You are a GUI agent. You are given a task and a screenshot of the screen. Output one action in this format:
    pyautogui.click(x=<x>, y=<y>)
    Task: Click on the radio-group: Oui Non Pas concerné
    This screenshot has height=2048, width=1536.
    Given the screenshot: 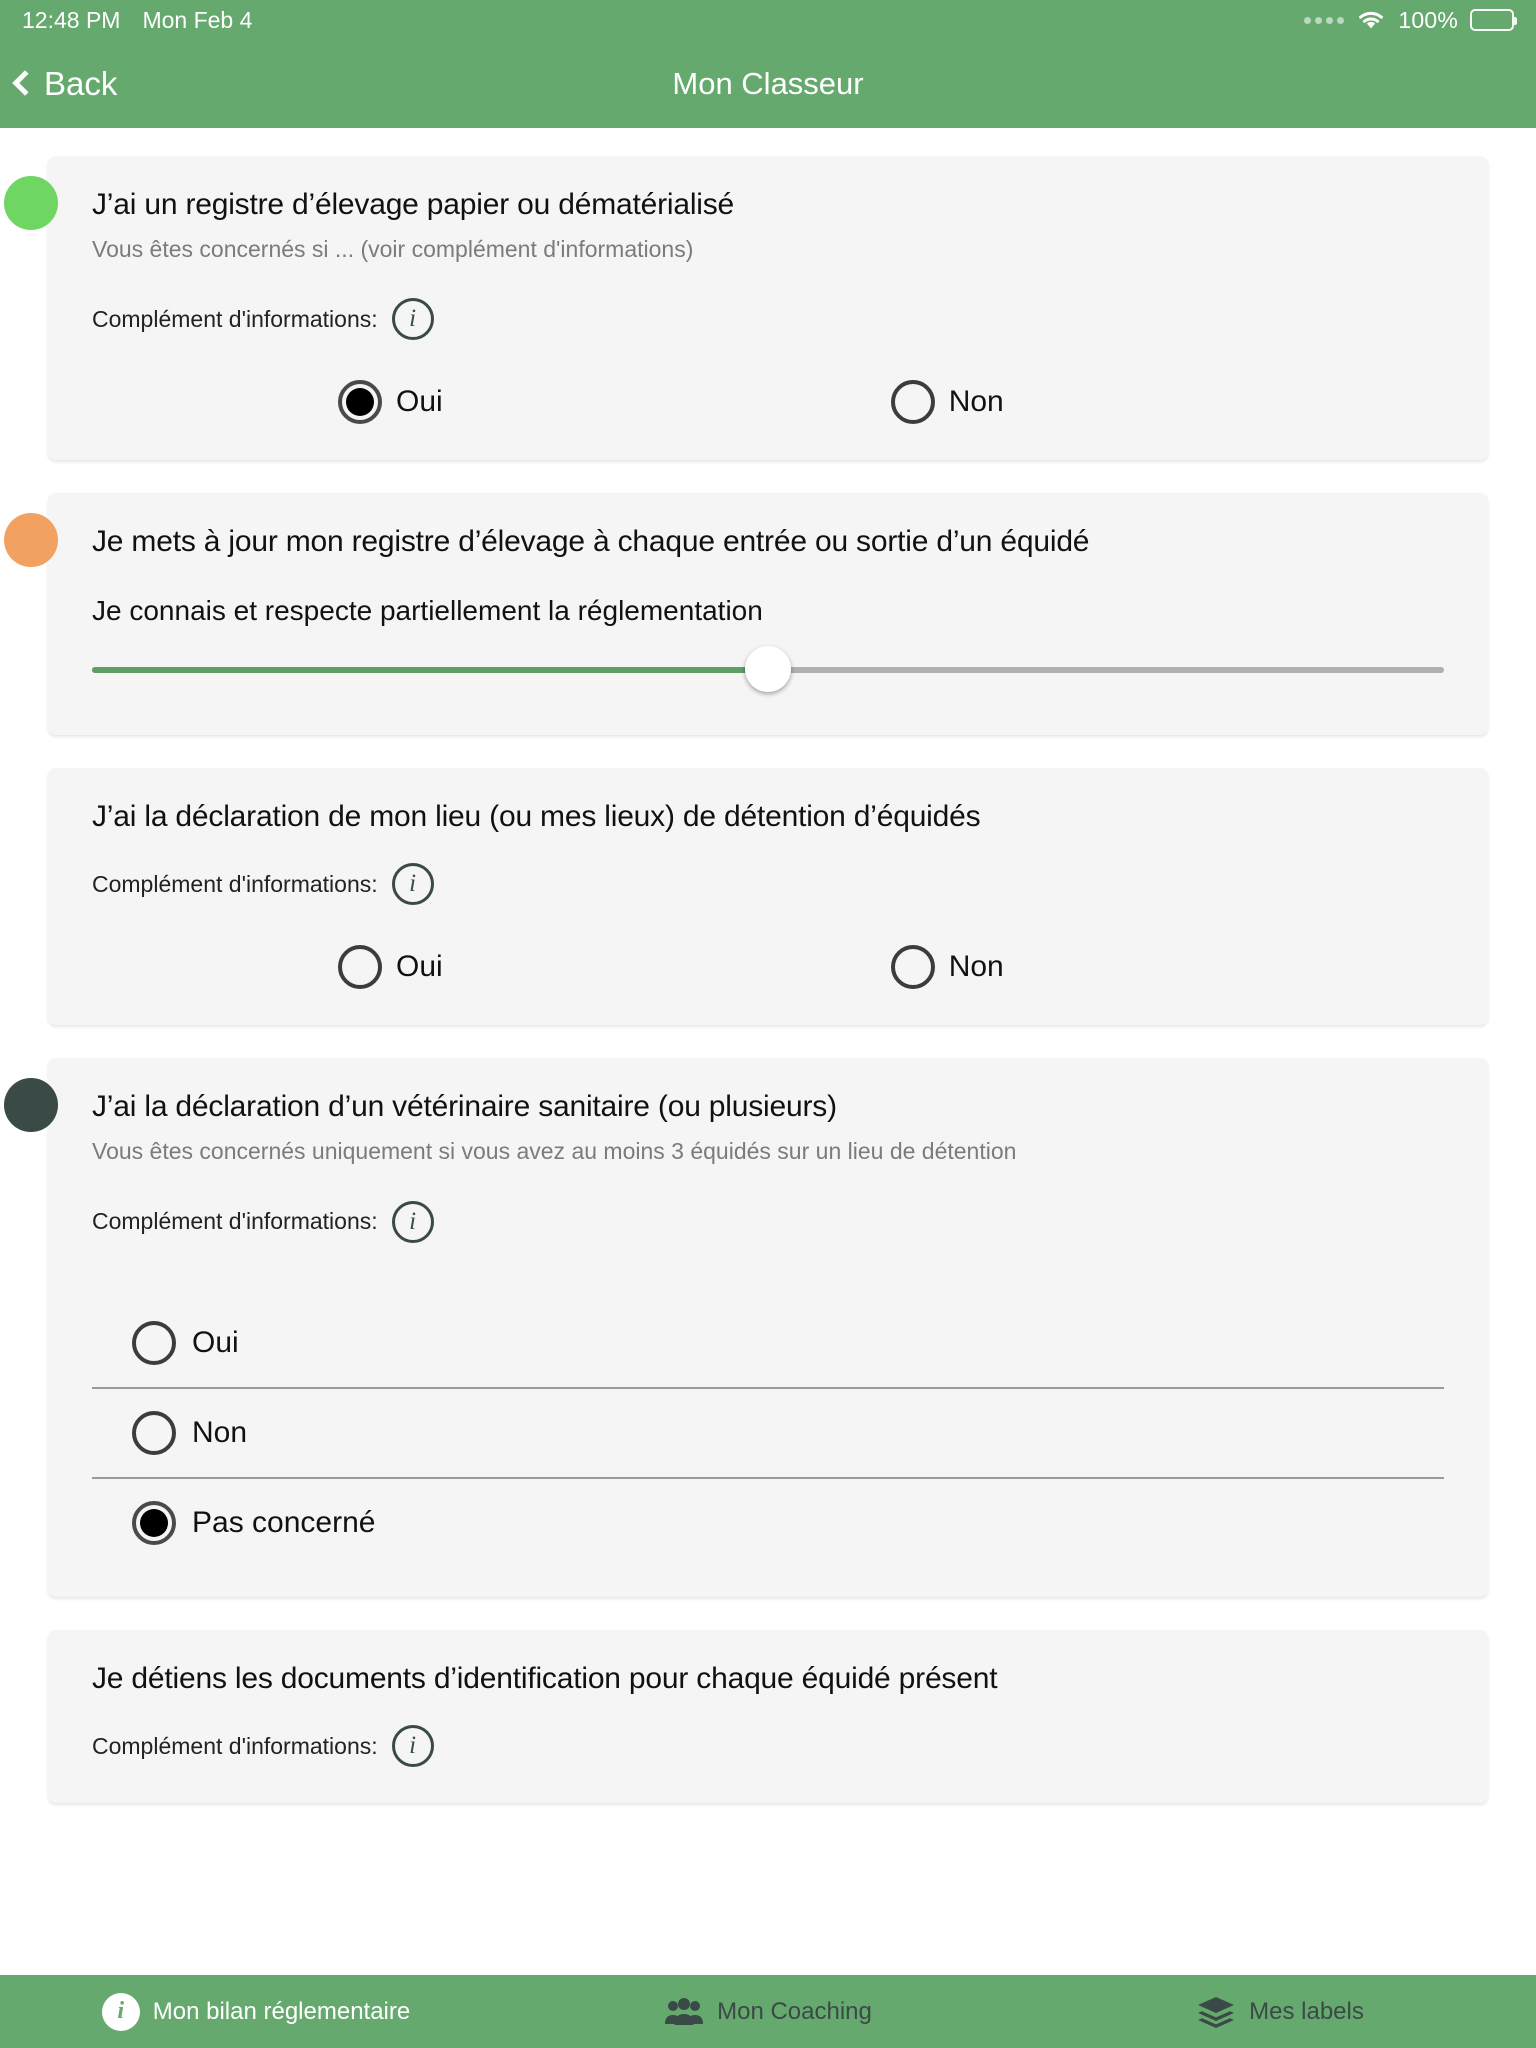 What is the action you would take?
    pyautogui.click(x=768, y=1433)
    